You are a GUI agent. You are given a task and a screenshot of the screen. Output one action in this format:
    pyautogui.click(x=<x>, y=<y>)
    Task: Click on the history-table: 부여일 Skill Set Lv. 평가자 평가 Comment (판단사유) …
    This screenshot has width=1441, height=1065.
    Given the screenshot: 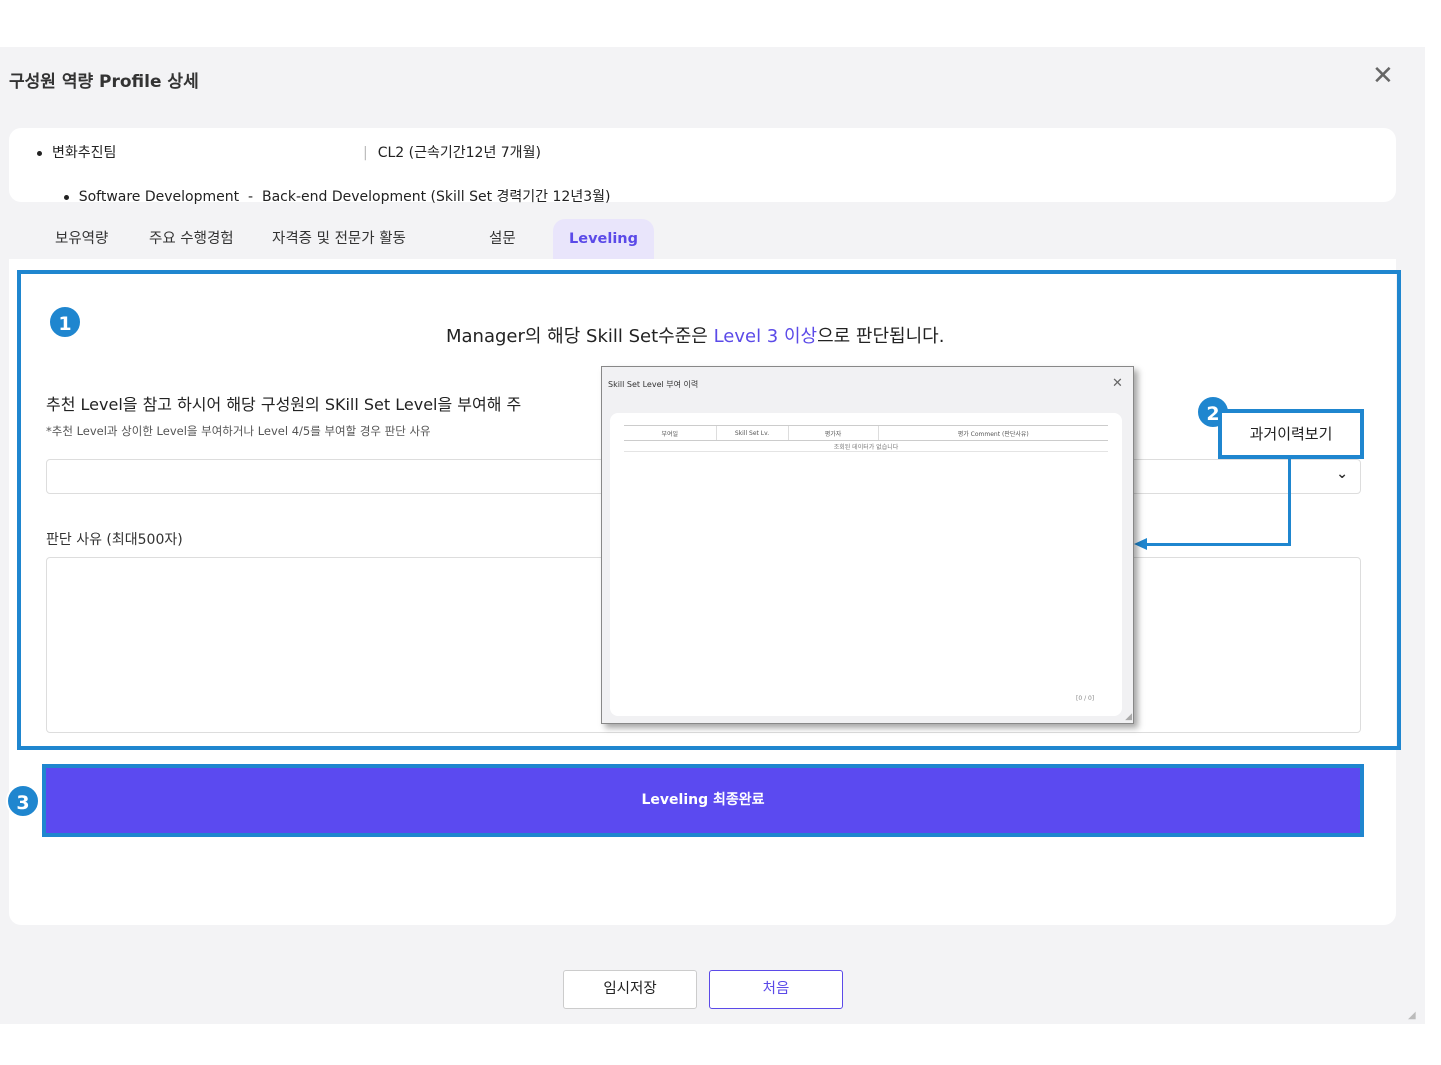 What is the action you would take?
    pyautogui.click(x=866, y=438)
    